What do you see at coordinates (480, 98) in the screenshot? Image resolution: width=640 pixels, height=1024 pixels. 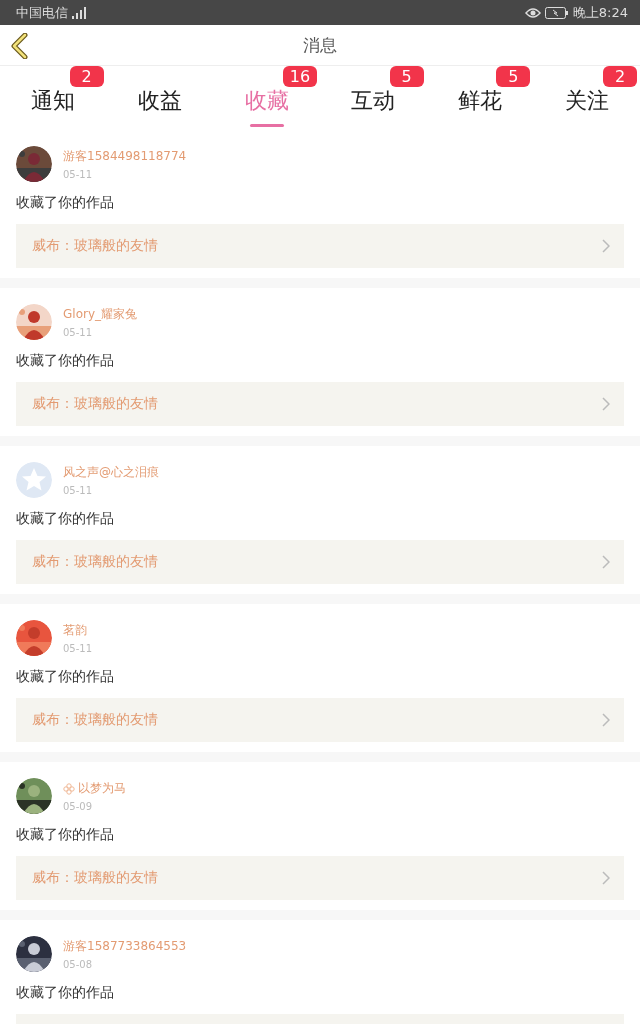 I see `tab: 鲜花 5` at bounding box center [480, 98].